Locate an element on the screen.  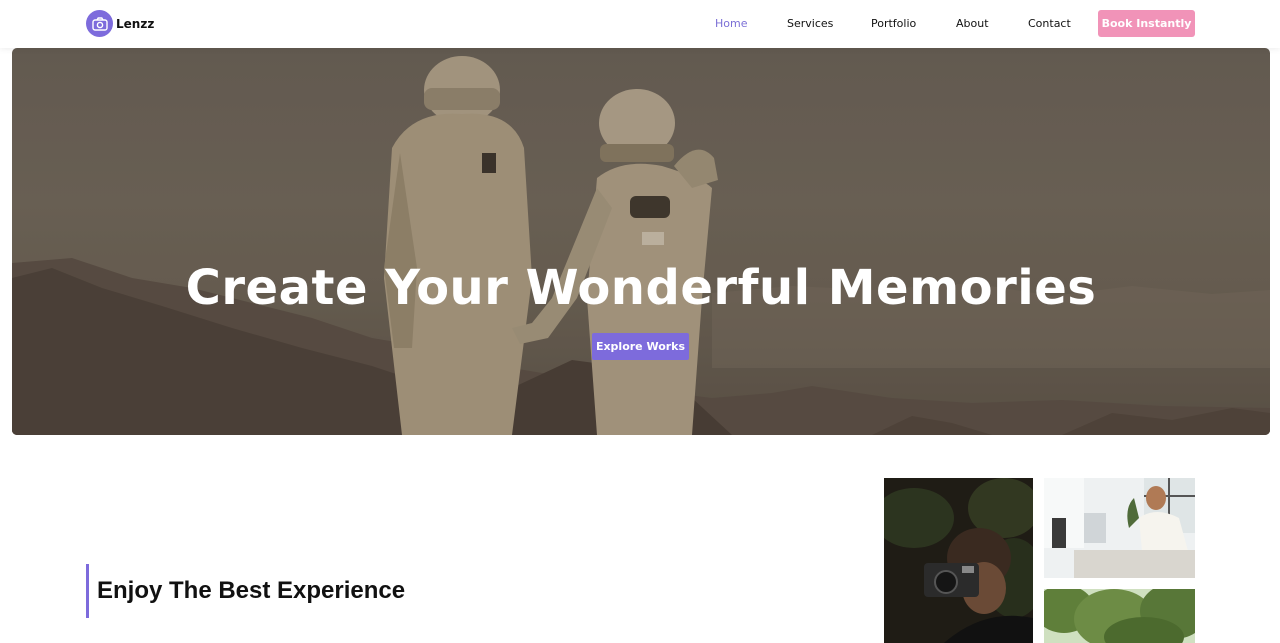
hero-title: Create Your Wonderful Memories is located at coordinates (641, 288).